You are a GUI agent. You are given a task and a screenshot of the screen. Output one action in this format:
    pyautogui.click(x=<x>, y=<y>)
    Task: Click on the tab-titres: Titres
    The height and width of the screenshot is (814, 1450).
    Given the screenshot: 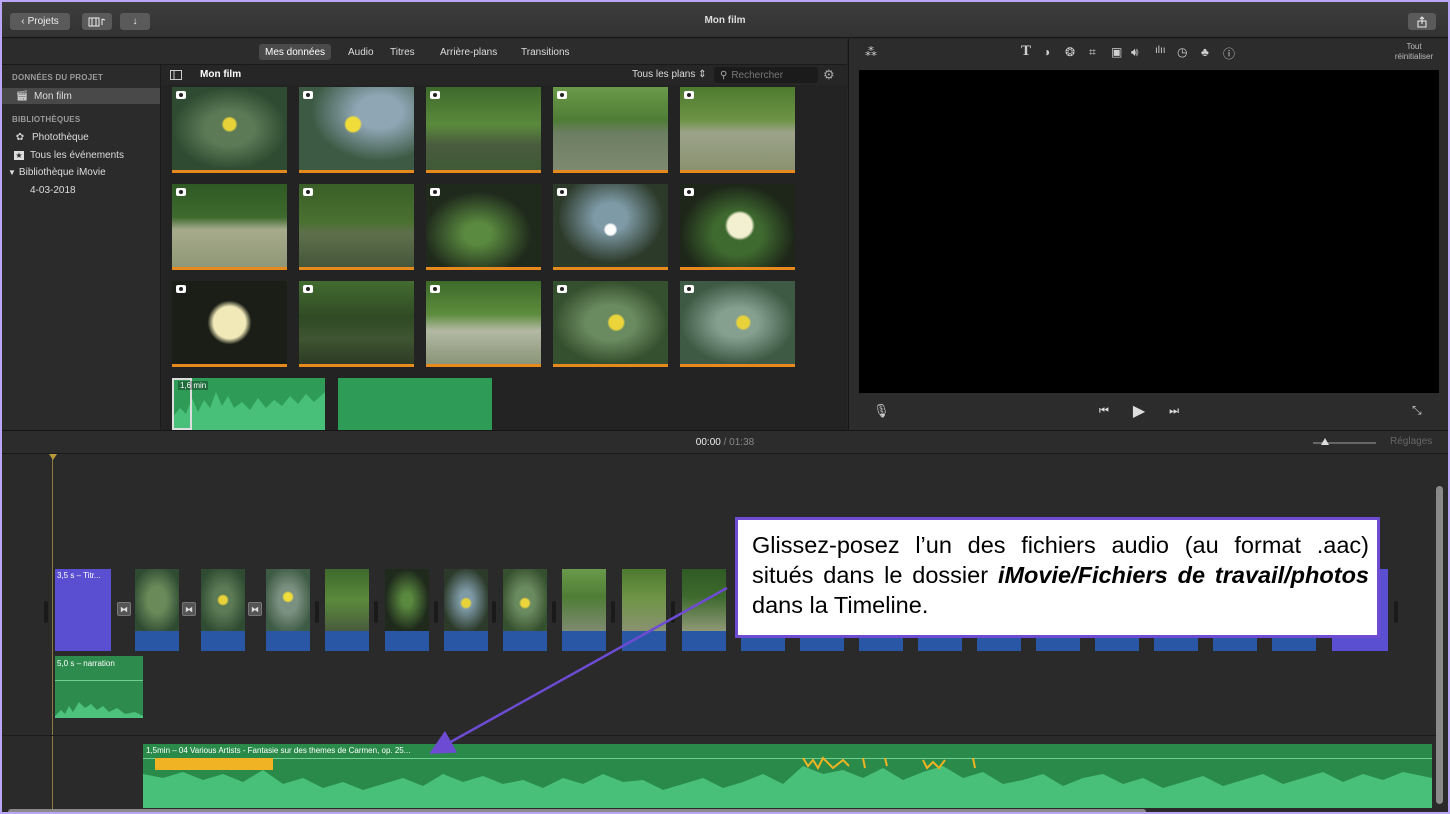 What is the action you would take?
    pyautogui.click(x=402, y=52)
    